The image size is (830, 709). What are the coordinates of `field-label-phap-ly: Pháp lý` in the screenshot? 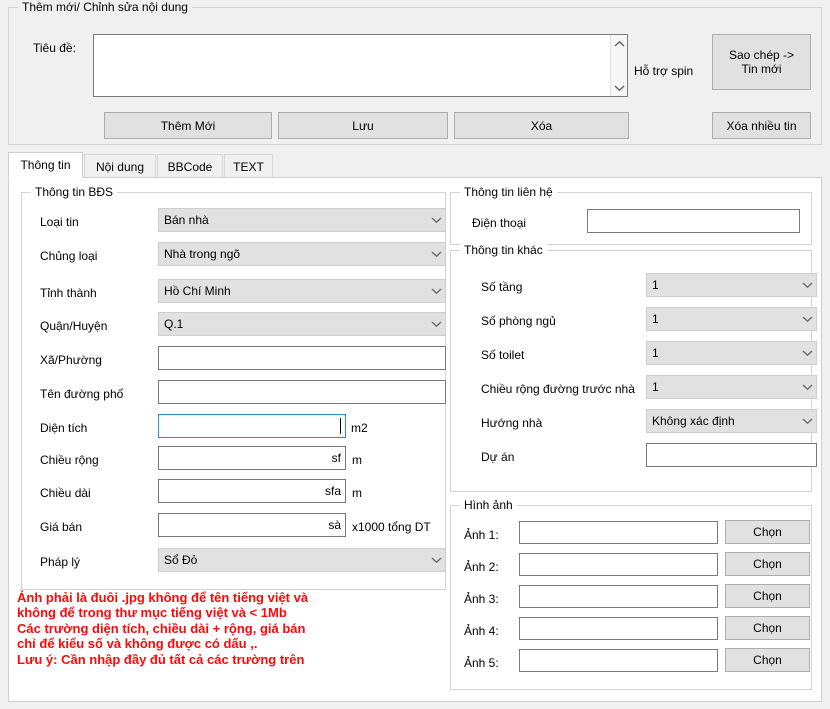 It's located at (60, 562).